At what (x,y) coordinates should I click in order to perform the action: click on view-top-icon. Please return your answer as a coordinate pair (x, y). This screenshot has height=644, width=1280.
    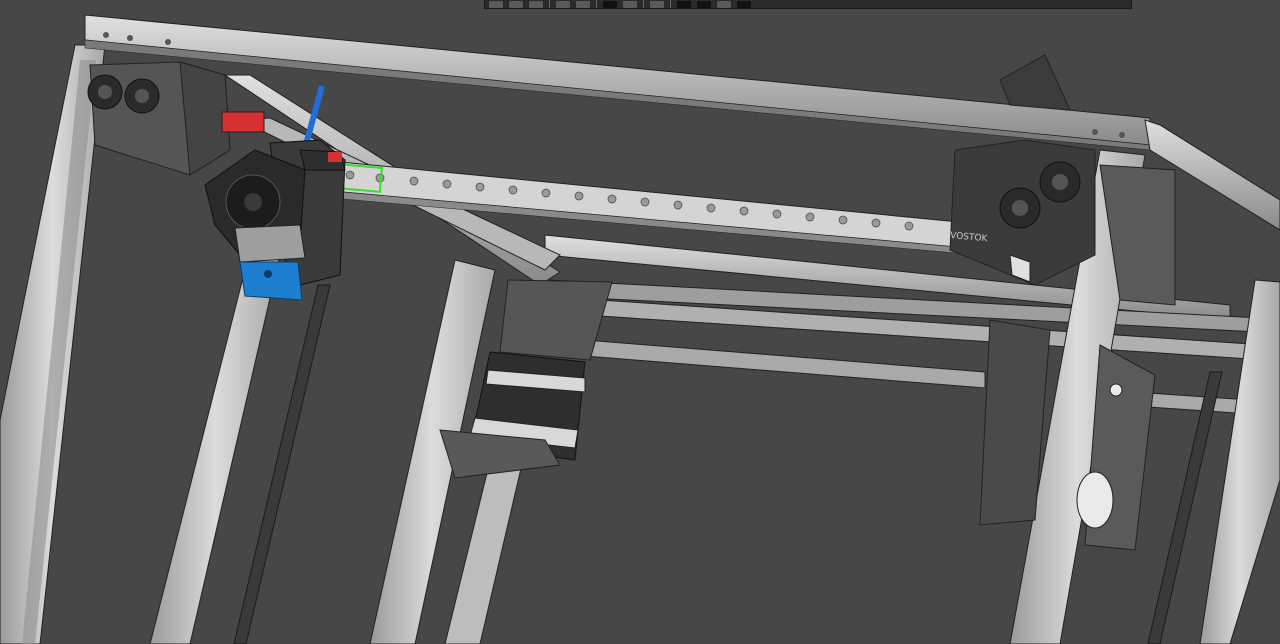
    Looking at the image, I should click on (516, 4).